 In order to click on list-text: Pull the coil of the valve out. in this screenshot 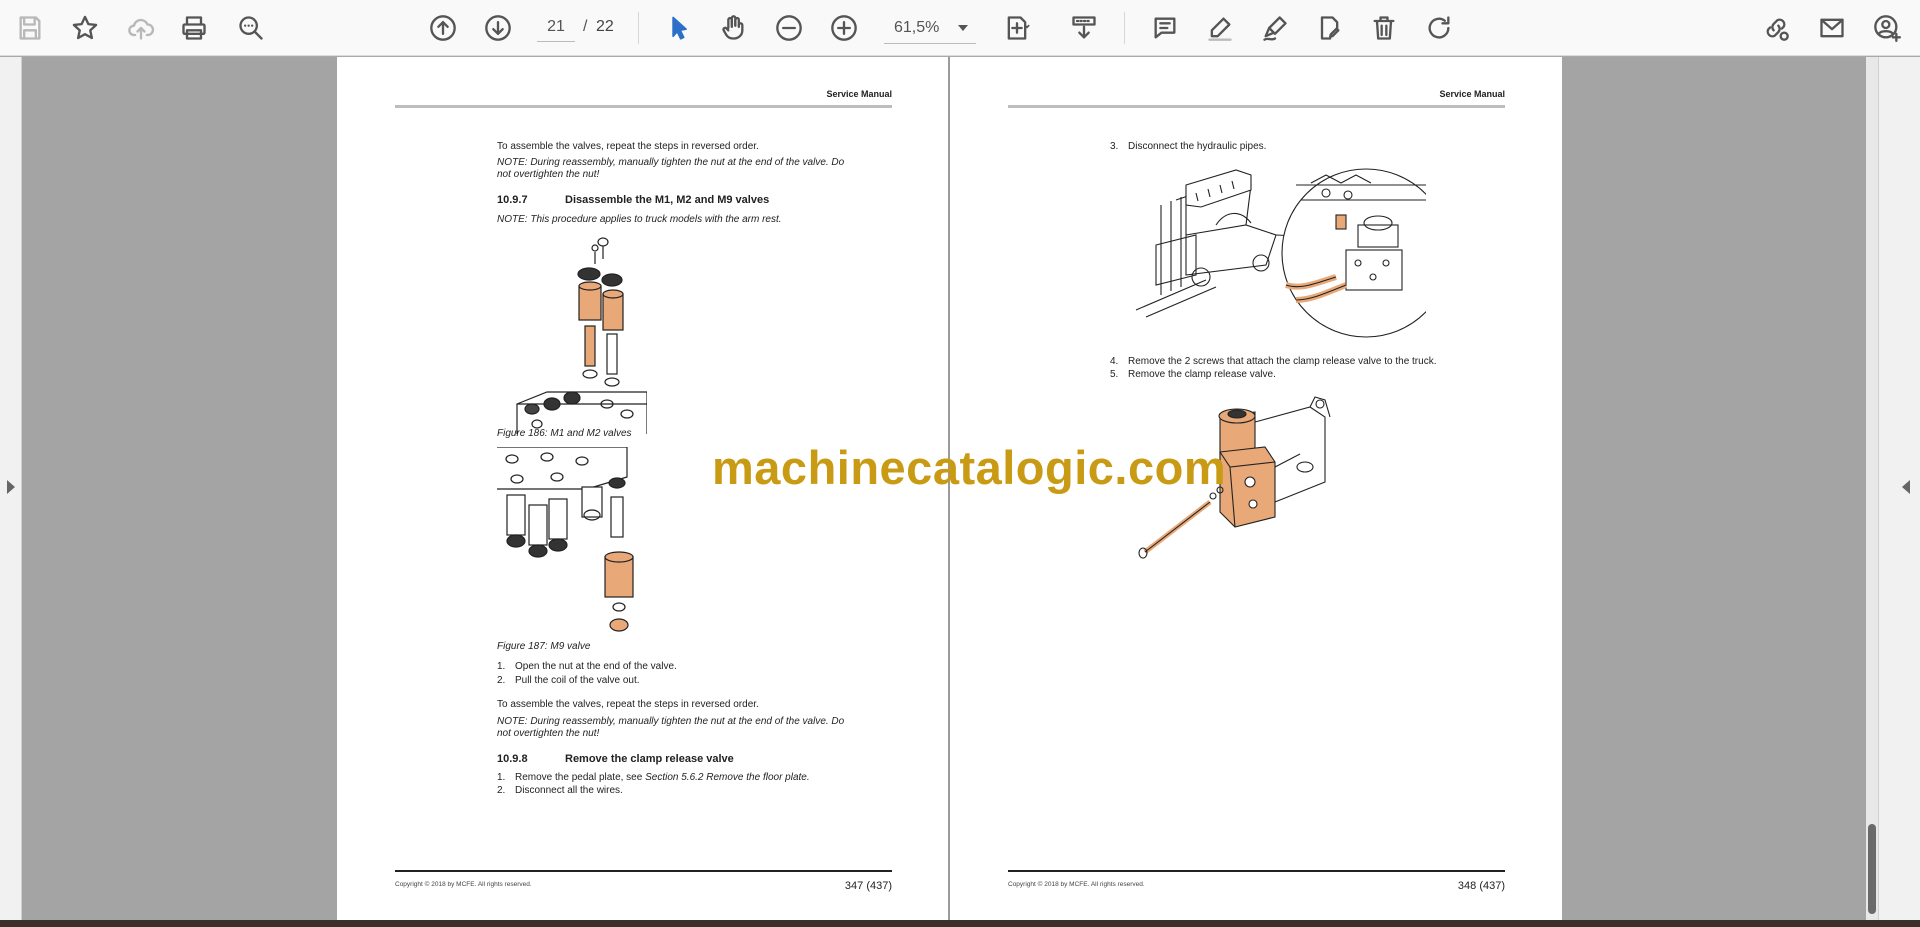, I will do `click(577, 680)`.